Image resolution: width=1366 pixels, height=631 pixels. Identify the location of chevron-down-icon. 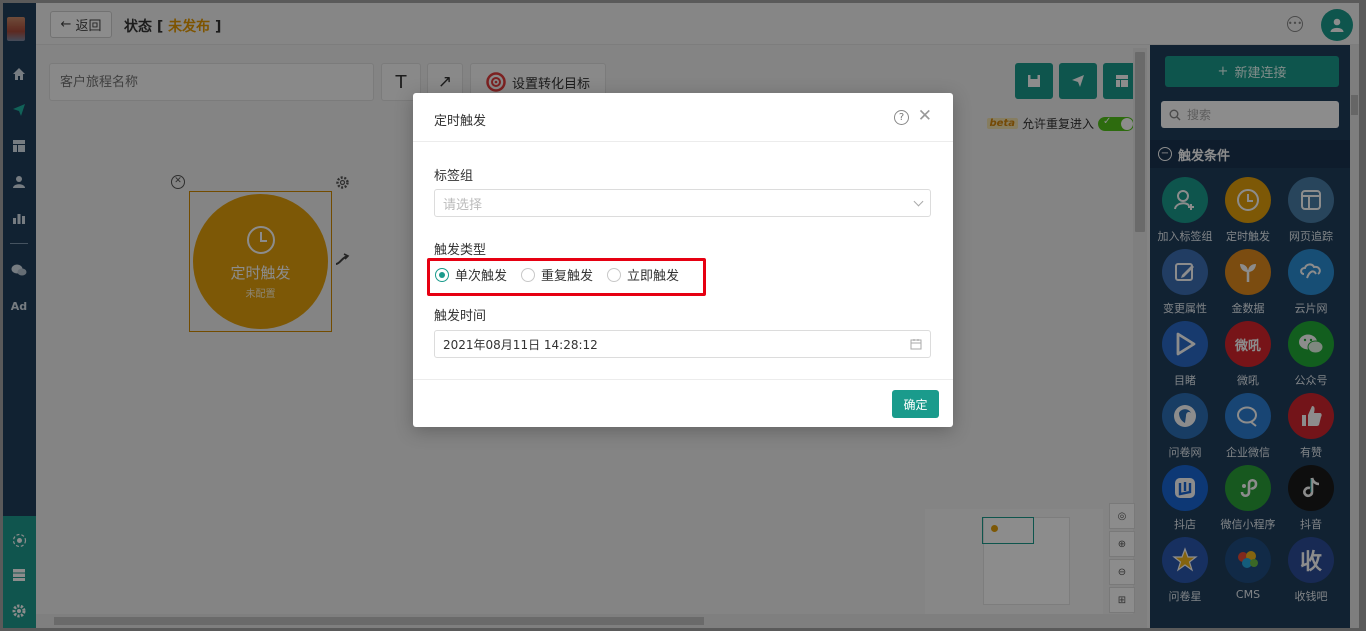
(918, 201).